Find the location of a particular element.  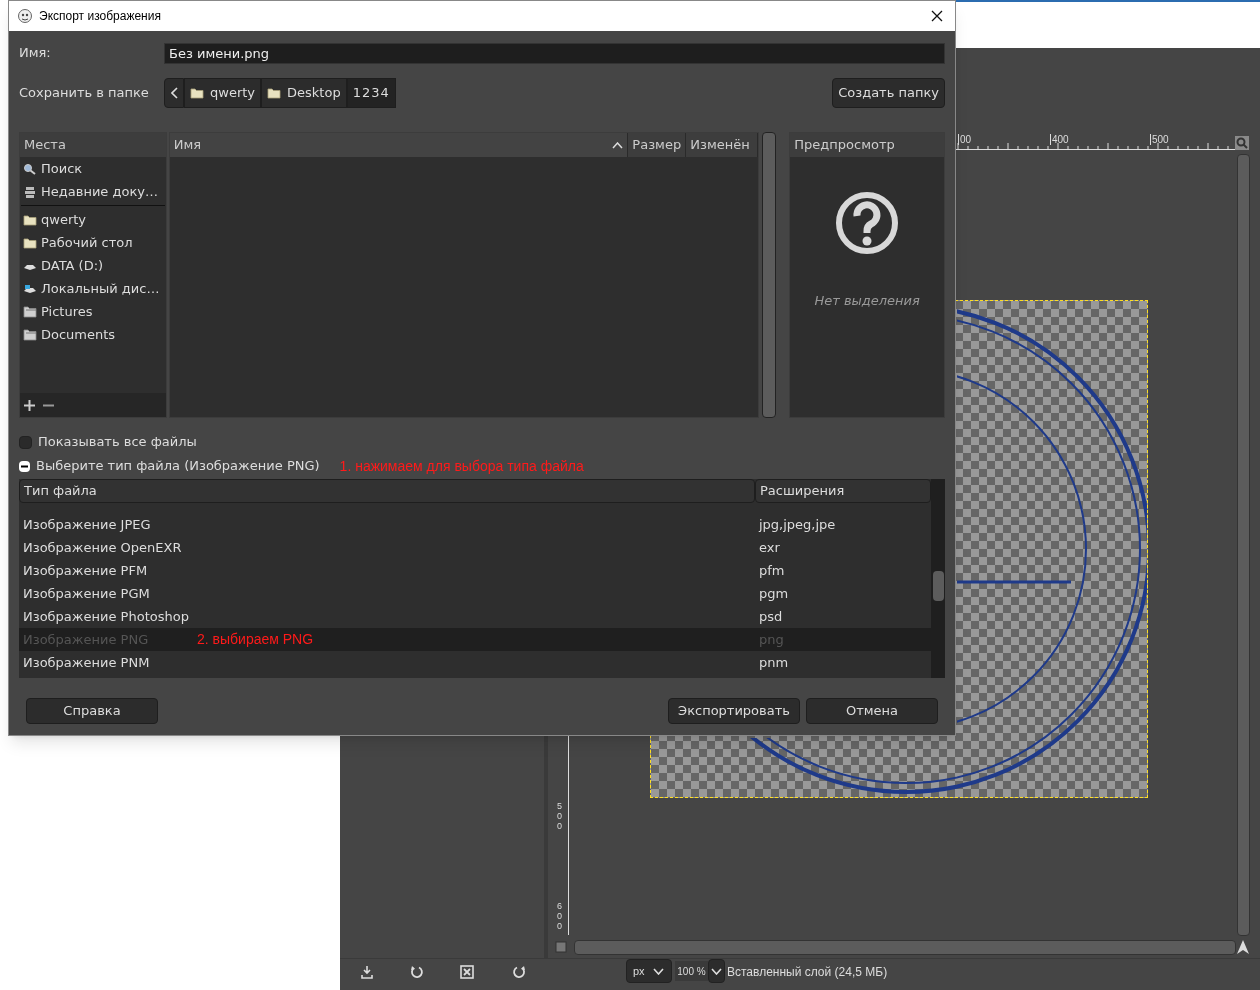

file-type-expander: Выберите тип файла (Изображение PNG) is located at coordinates (178, 466).